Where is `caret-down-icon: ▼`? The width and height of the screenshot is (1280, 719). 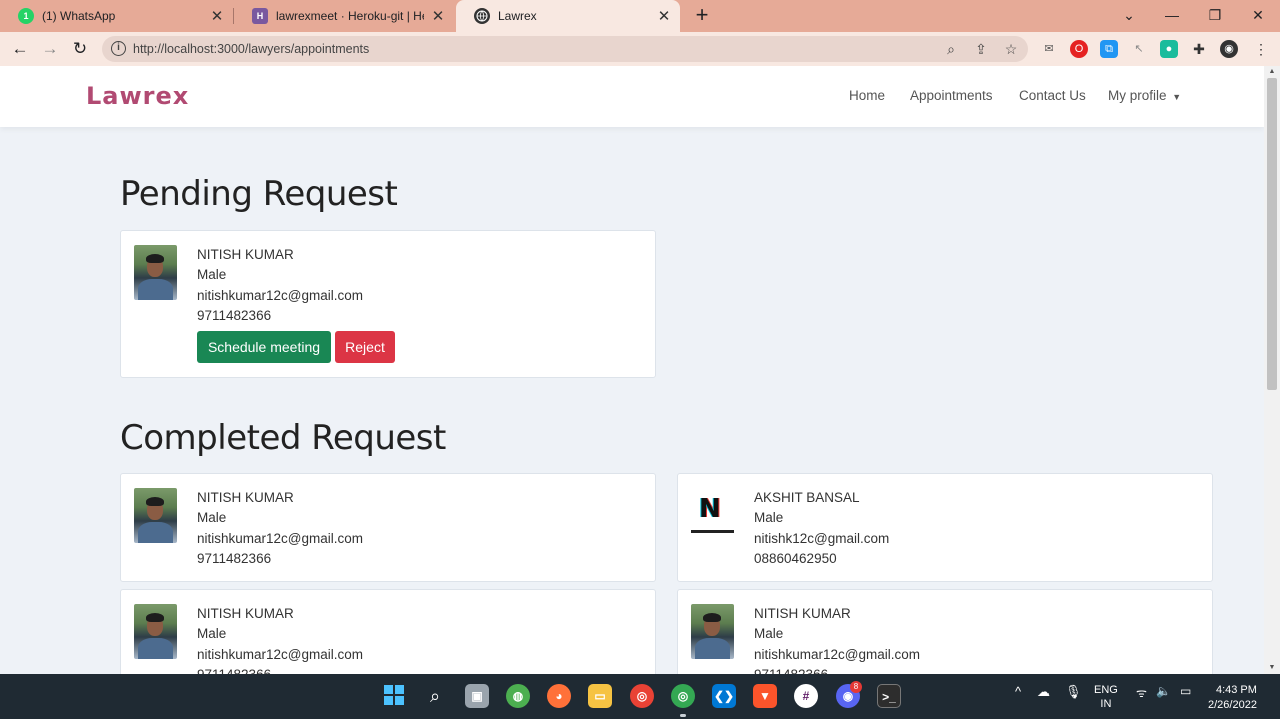
caret-down-icon: ▼ is located at coordinates (1177, 97).